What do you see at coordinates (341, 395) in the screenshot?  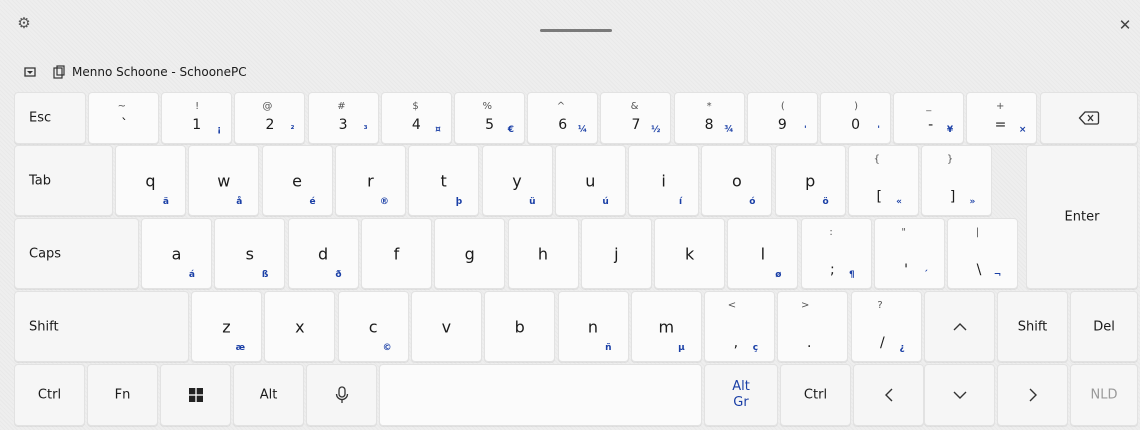 I see `microphone-key` at bounding box center [341, 395].